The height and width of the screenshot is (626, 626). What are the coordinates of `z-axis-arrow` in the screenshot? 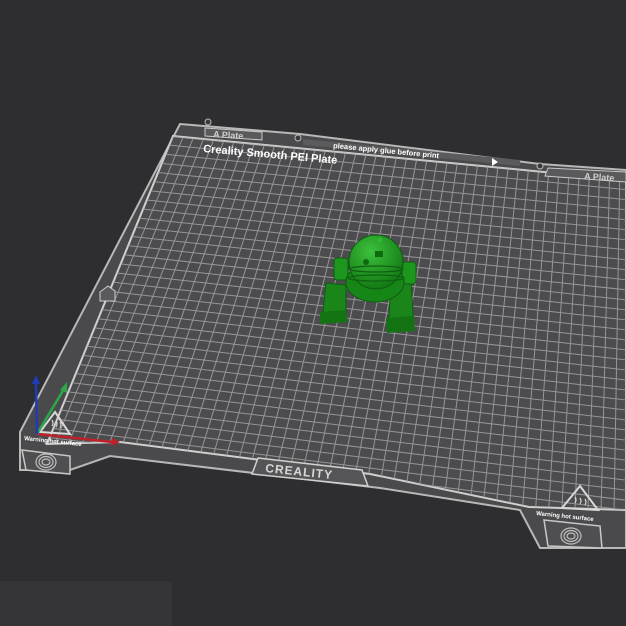 It's located at (36, 379).